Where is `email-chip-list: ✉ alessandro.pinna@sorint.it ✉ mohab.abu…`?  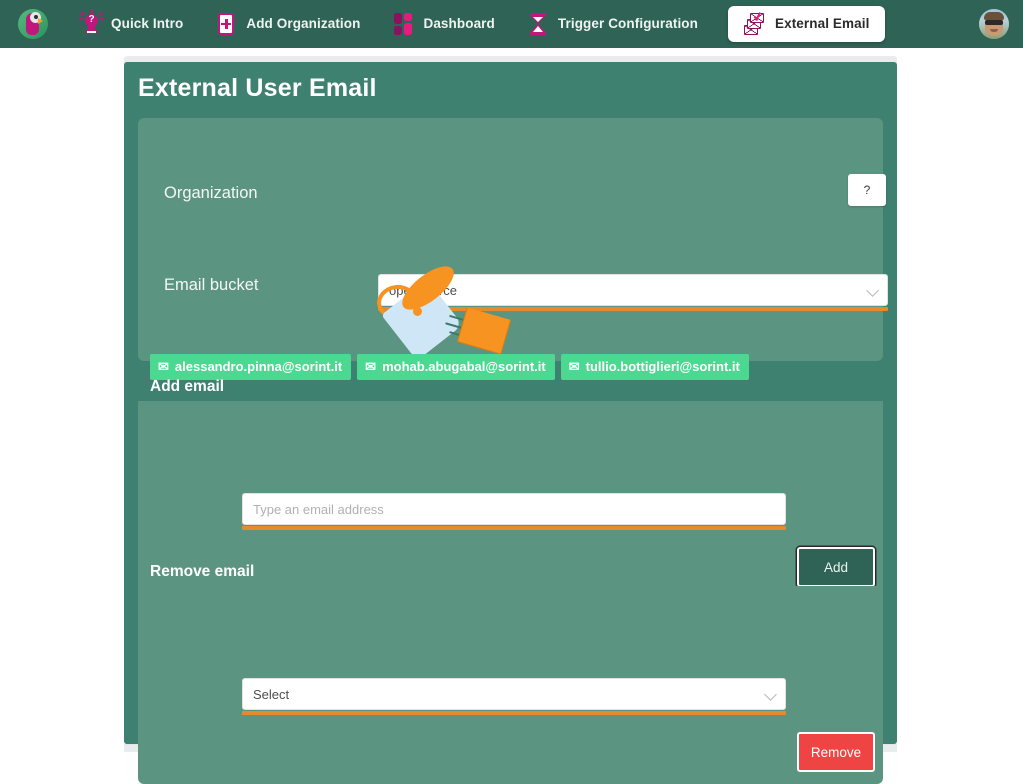
email-chip-list: ✉ alessandro.pinna@sorint.it ✉ mohab.abu… is located at coordinates (449, 367).